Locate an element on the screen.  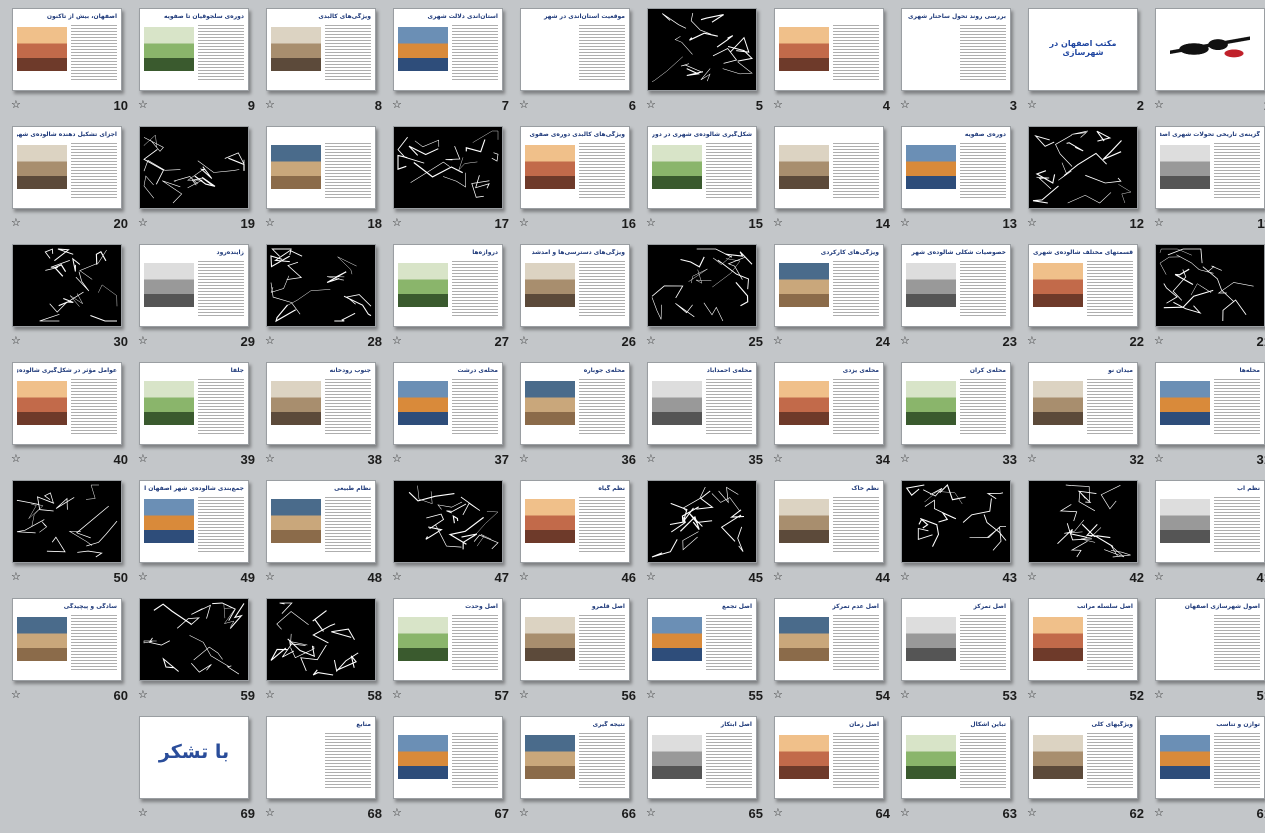
slide-thumbnail: ☆ 12 is located at coordinates (1086, 177).